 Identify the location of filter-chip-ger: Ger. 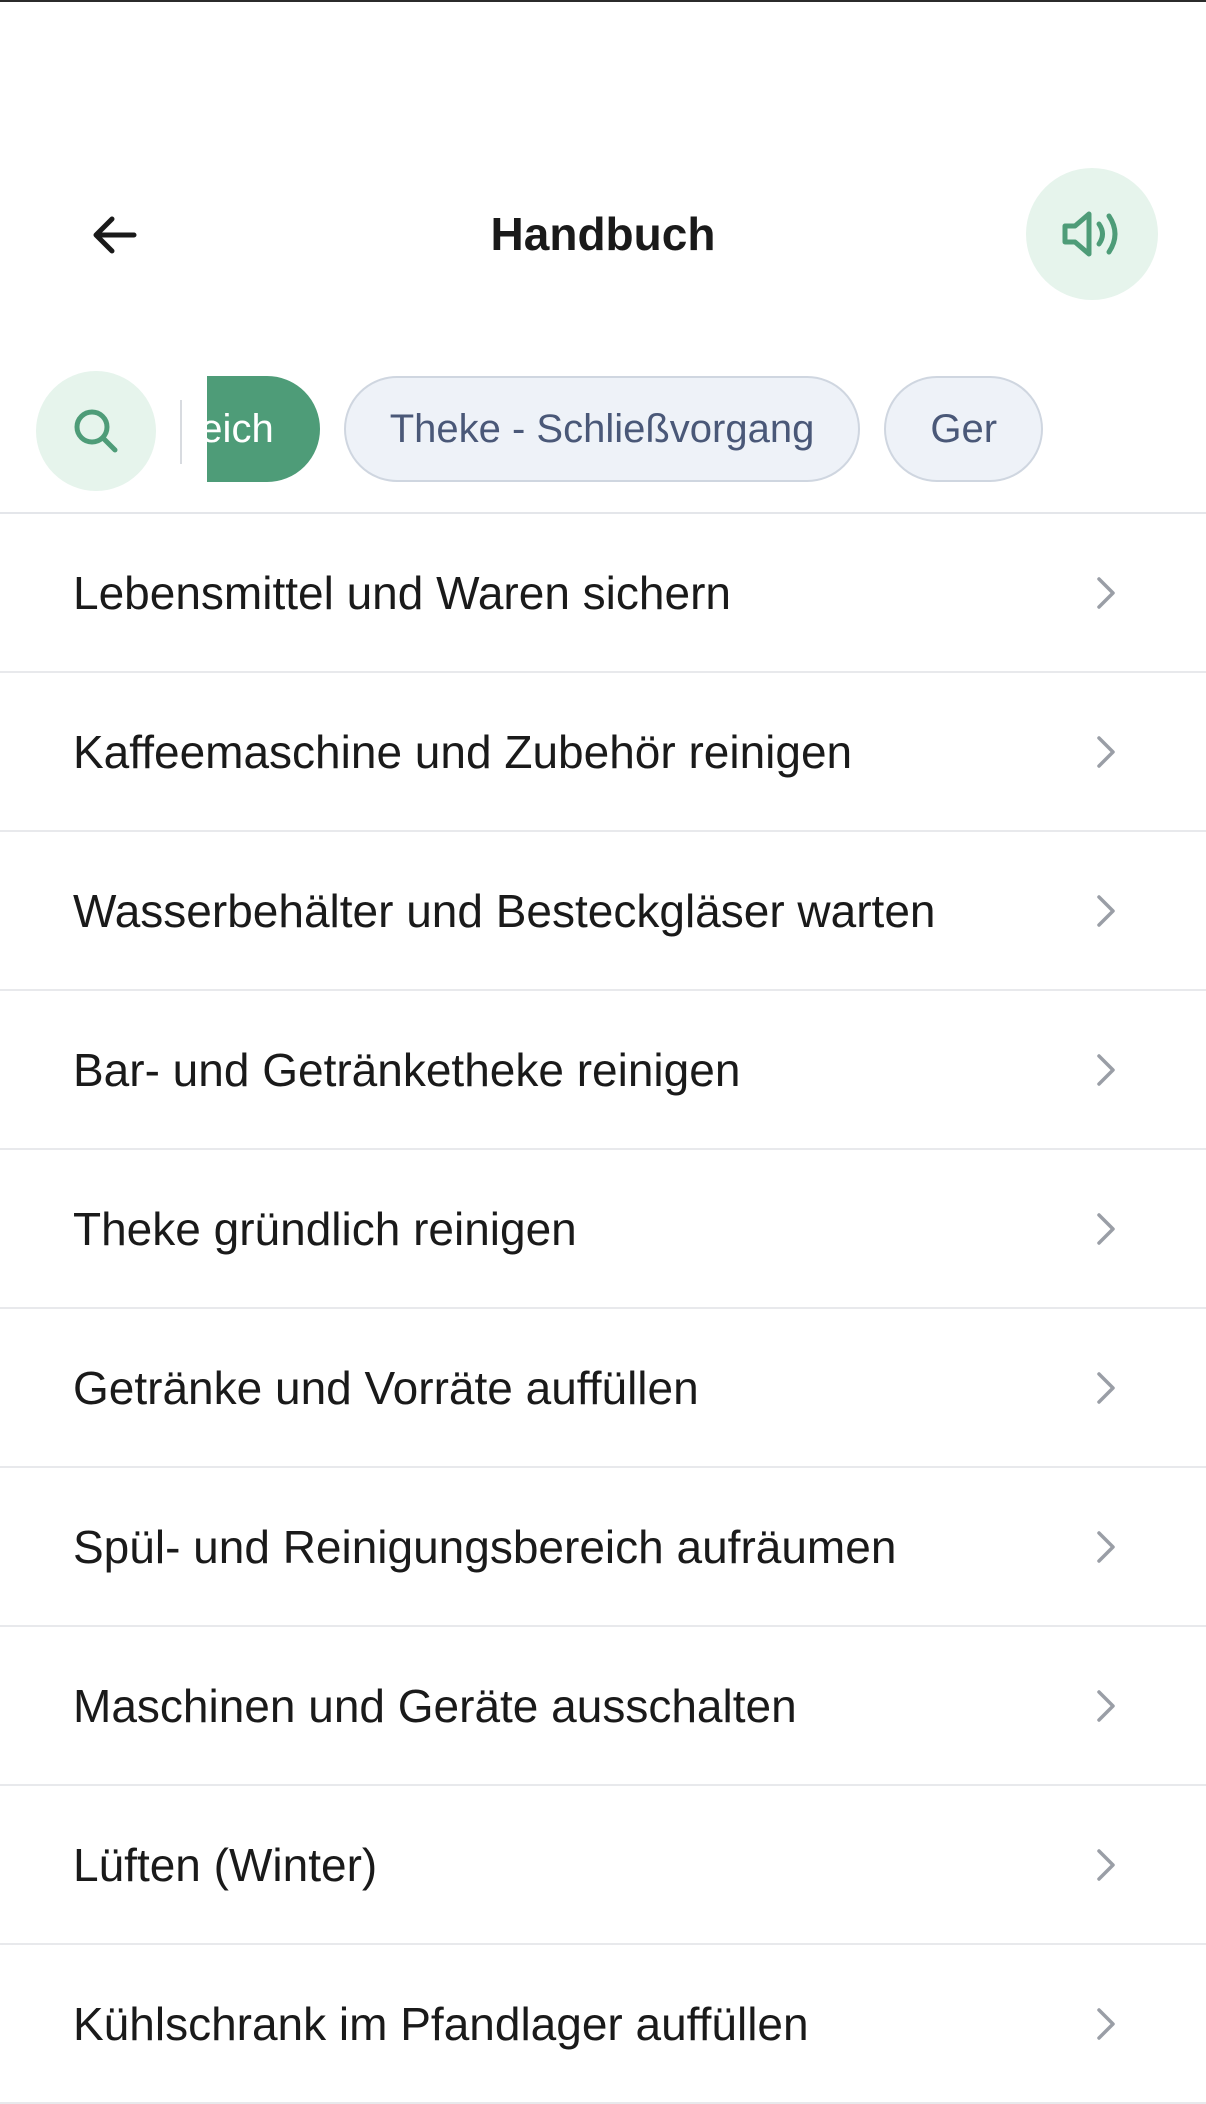
(964, 429).